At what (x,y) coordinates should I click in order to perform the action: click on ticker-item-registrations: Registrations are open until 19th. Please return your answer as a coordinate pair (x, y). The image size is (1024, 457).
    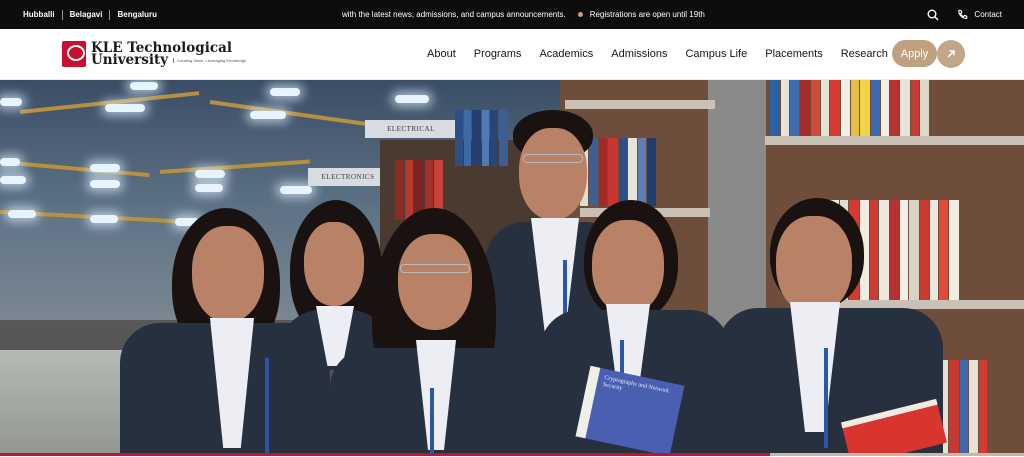
    Looking at the image, I should click on (641, 14).